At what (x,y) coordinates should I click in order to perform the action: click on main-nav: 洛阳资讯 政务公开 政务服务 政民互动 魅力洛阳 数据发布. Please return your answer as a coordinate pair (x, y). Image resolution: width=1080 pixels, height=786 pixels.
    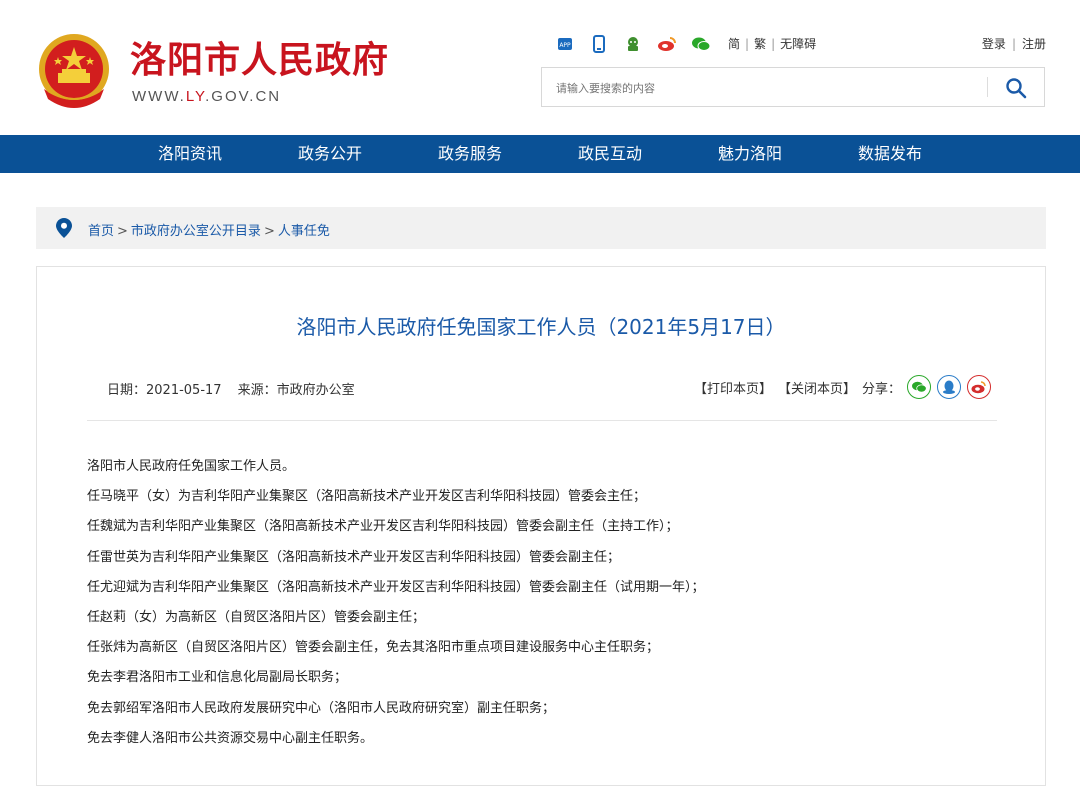
    Looking at the image, I should click on (540, 154).